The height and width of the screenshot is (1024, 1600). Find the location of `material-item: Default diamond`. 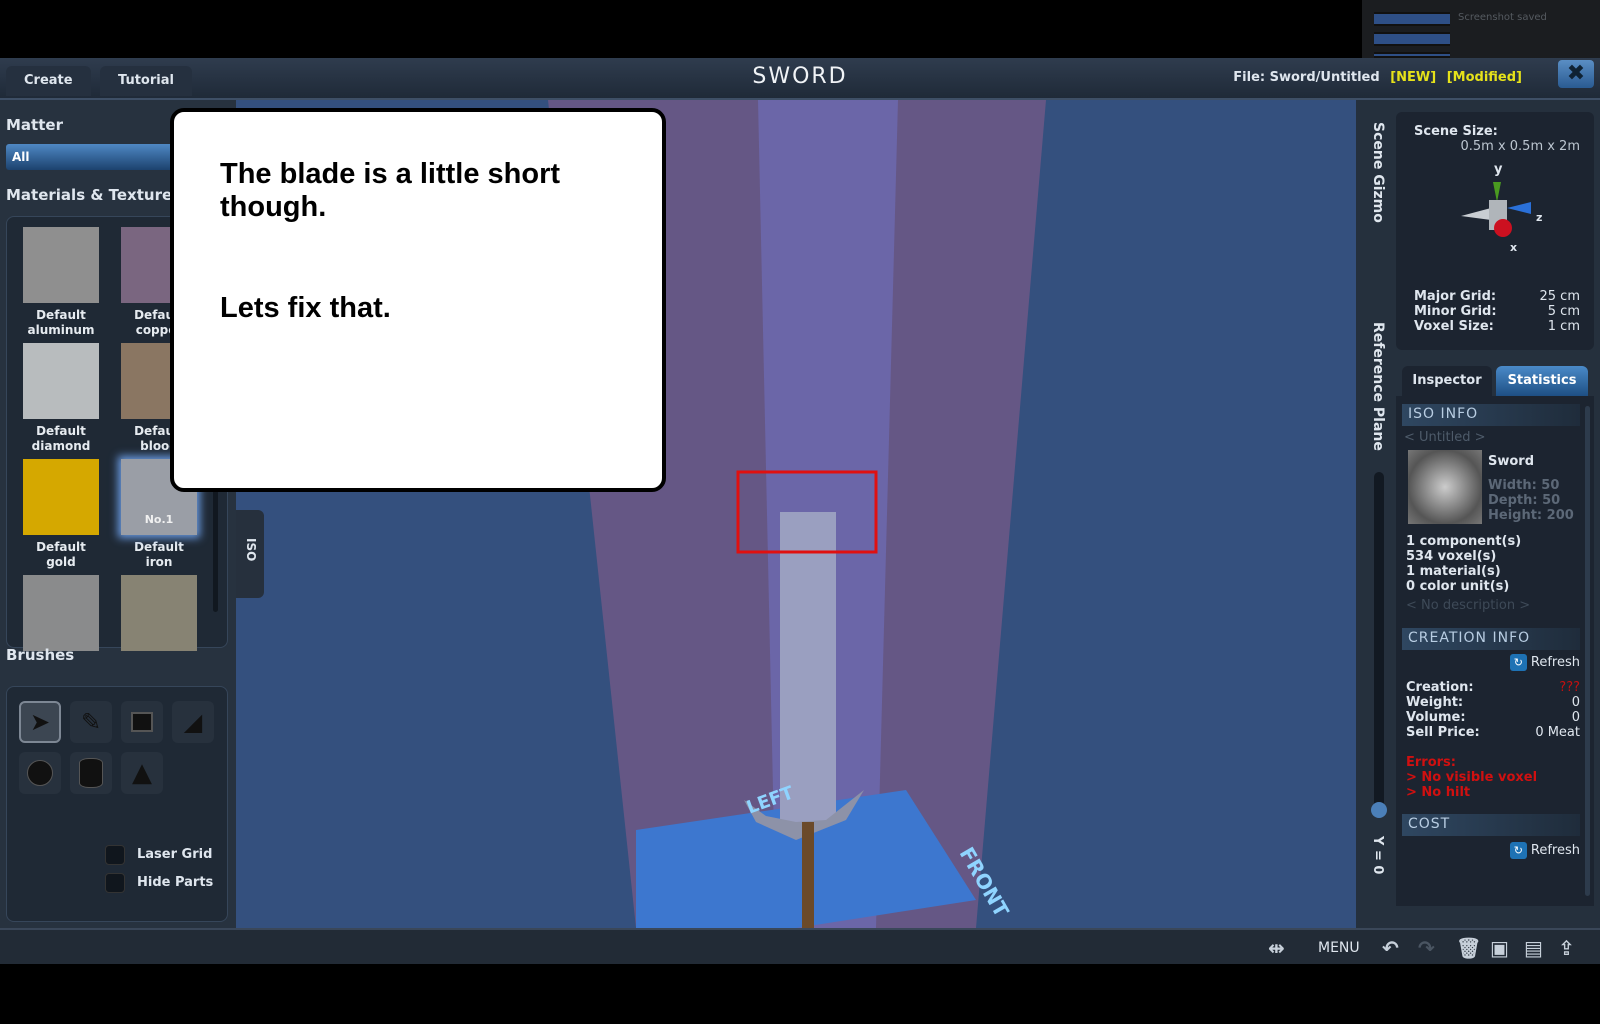

material-item: Default diamond is located at coordinates (61, 398).